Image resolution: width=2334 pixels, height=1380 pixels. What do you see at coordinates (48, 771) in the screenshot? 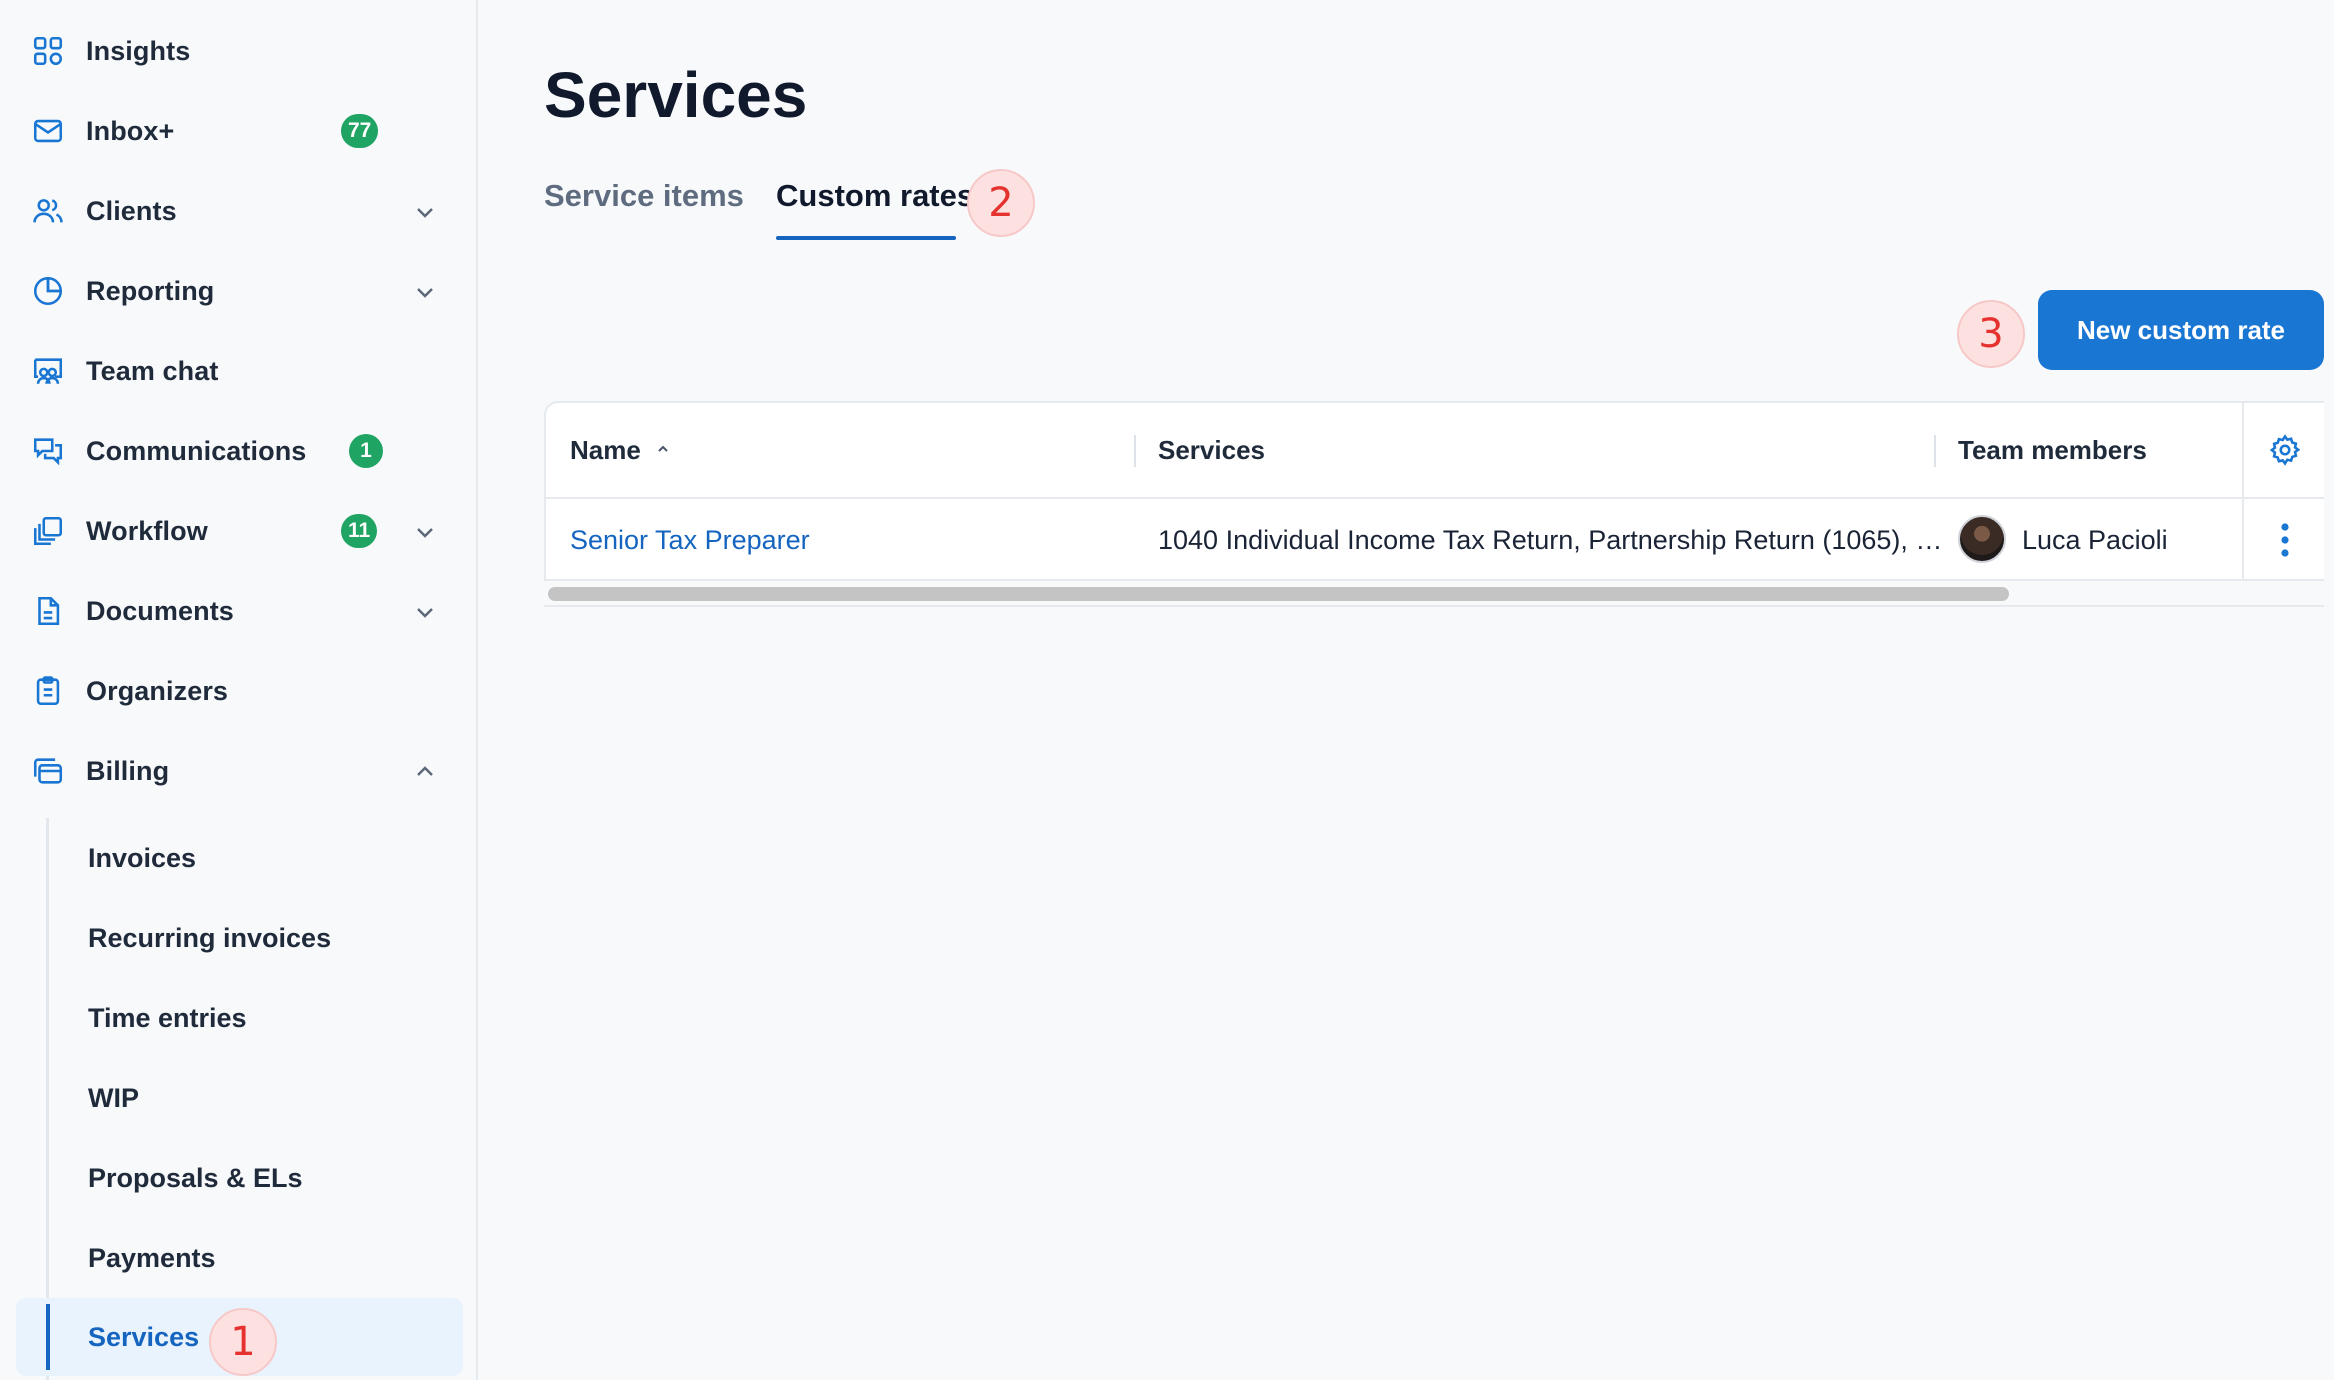
I see `billing-icon` at bounding box center [48, 771].